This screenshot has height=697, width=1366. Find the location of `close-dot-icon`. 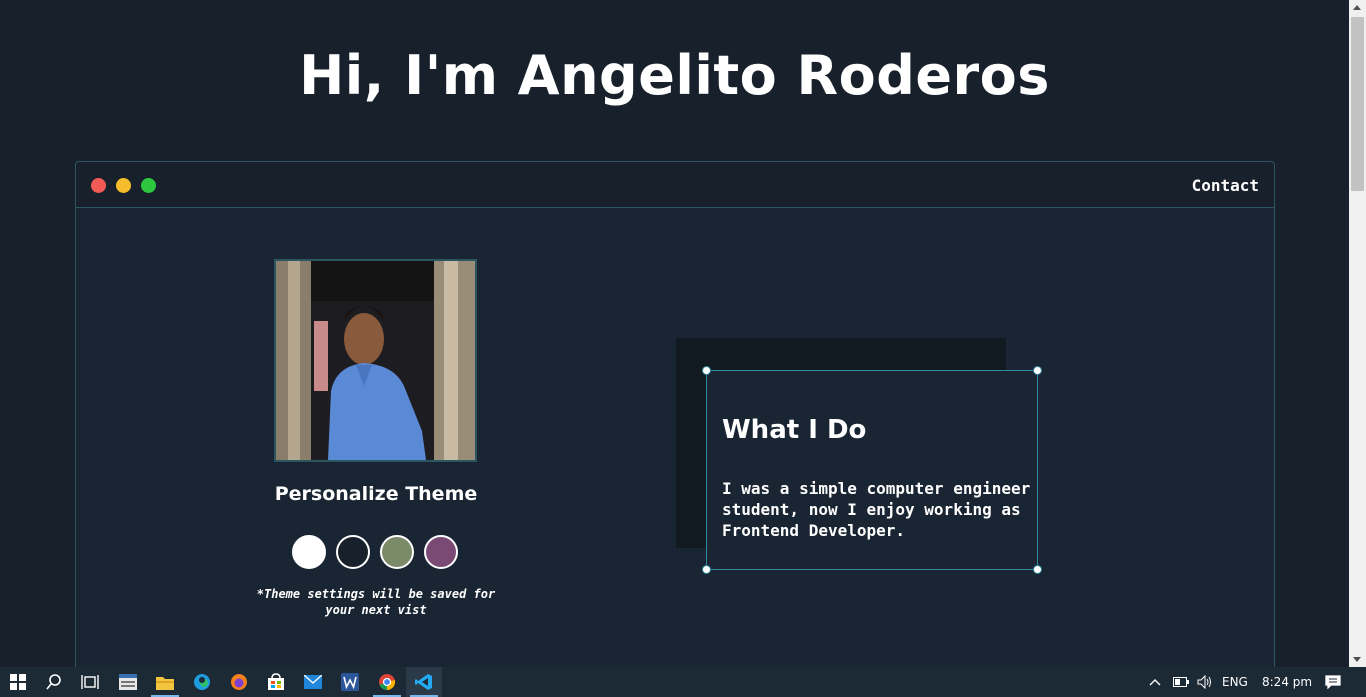

close-dot-icon is located at coordinates (98, 185).